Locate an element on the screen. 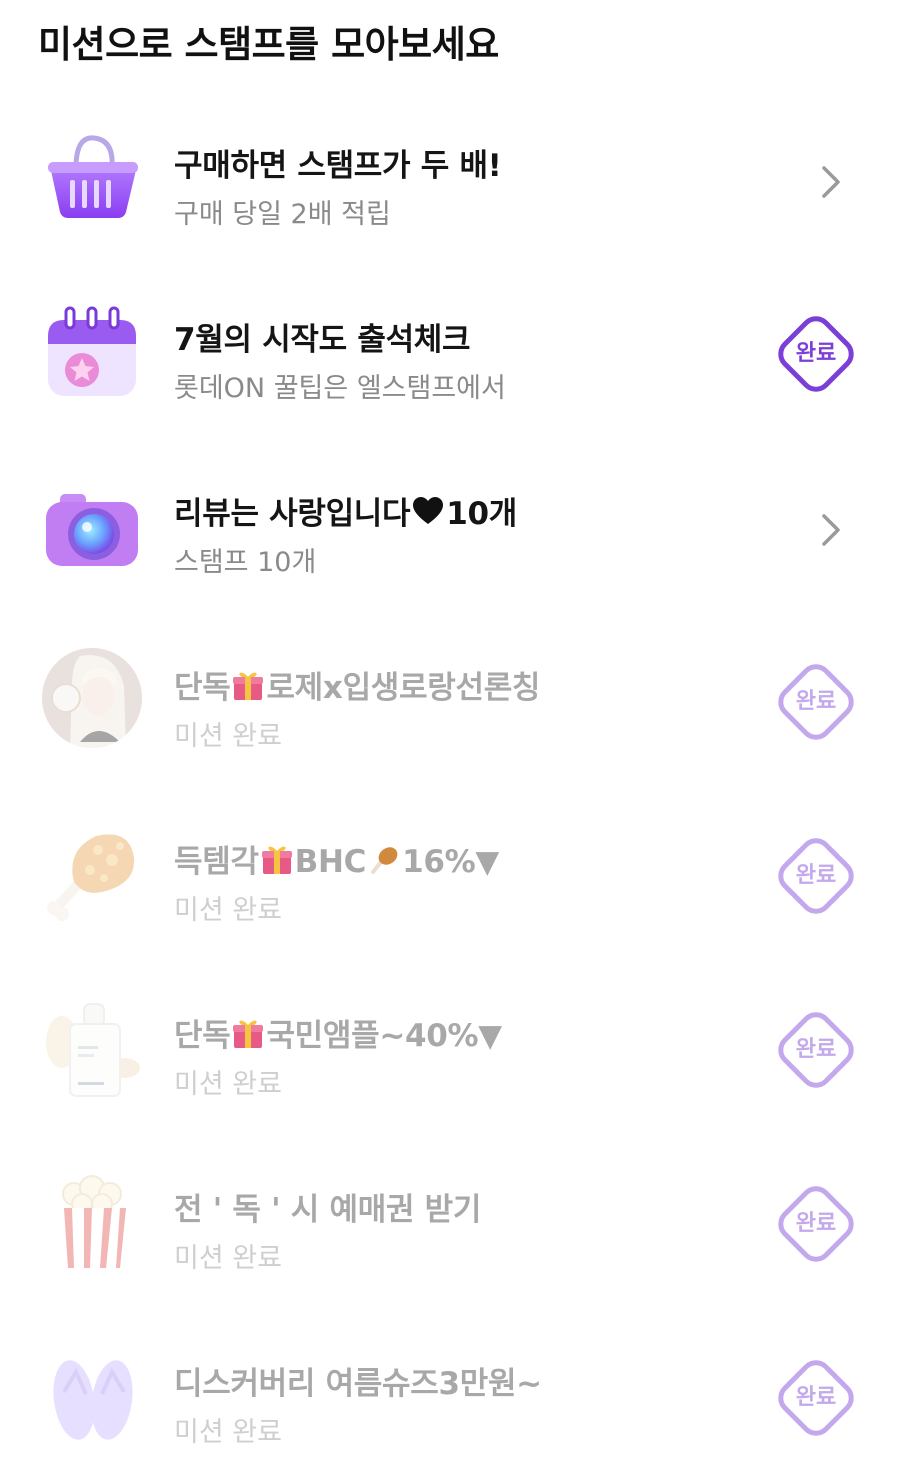 This screenshot has height=1459, width=898. mission-title-text: 득템각 is located at coordinates (216, 862).